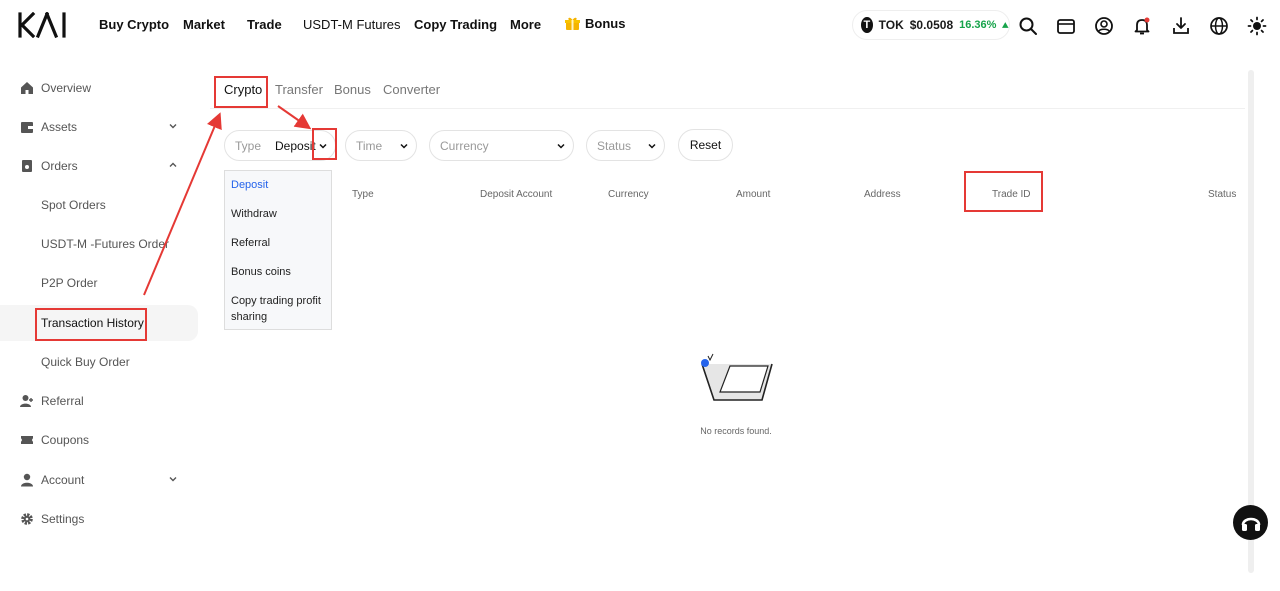  I want to click on tab-bonus: Bonus, so click(352, 89).